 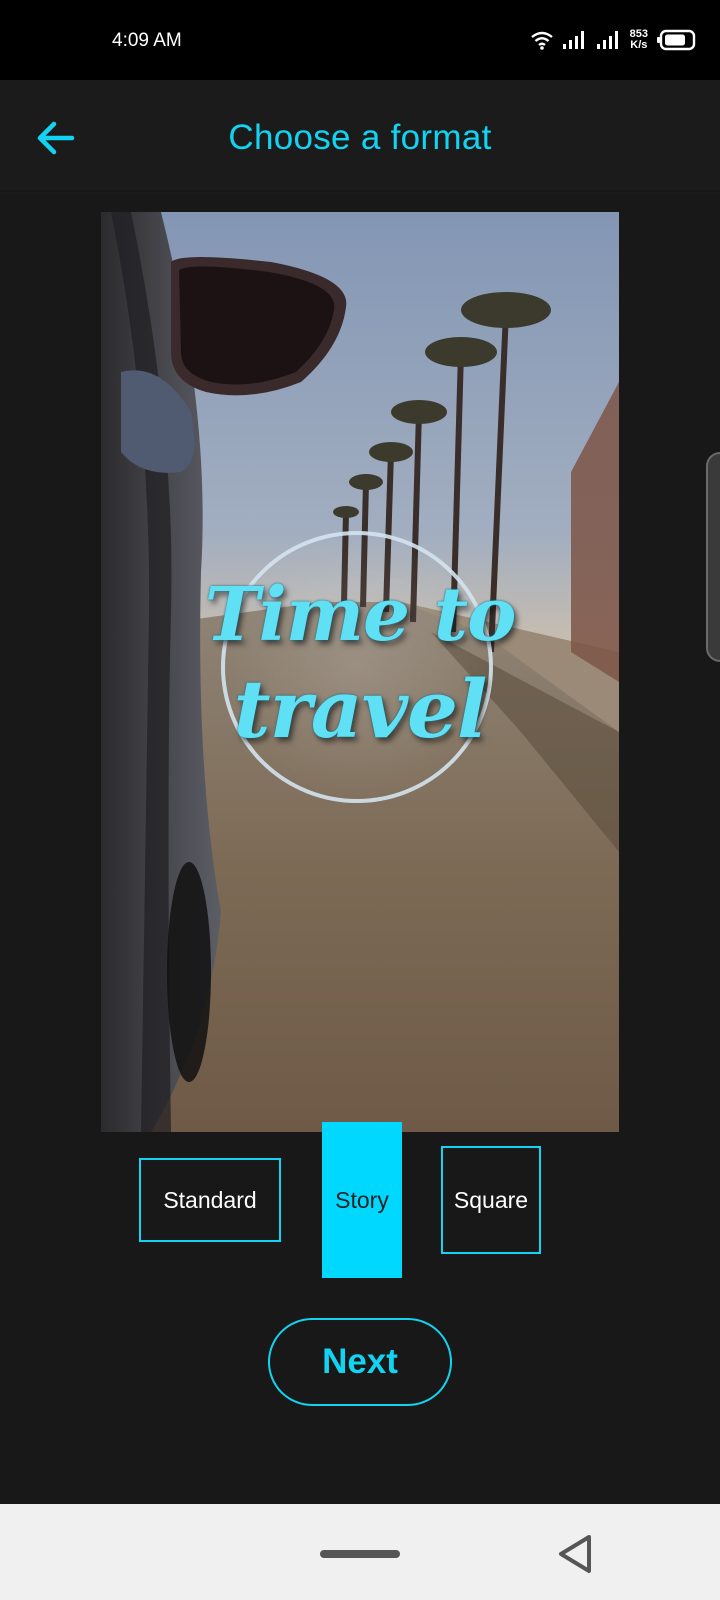 What do you see at coordinates (360, 40) in the screenshot?
I see `status-bar: 4:09 AM 853 K/s` at bounding box center [360, 40].